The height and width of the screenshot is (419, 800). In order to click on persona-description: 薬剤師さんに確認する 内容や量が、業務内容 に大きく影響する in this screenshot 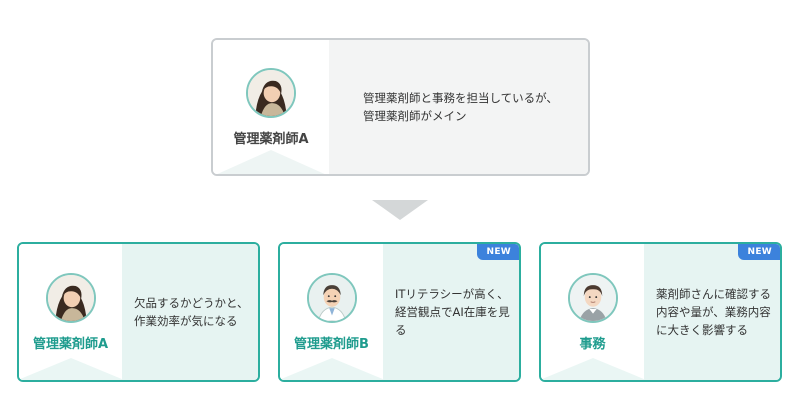, I will do `click(712, 312)`.